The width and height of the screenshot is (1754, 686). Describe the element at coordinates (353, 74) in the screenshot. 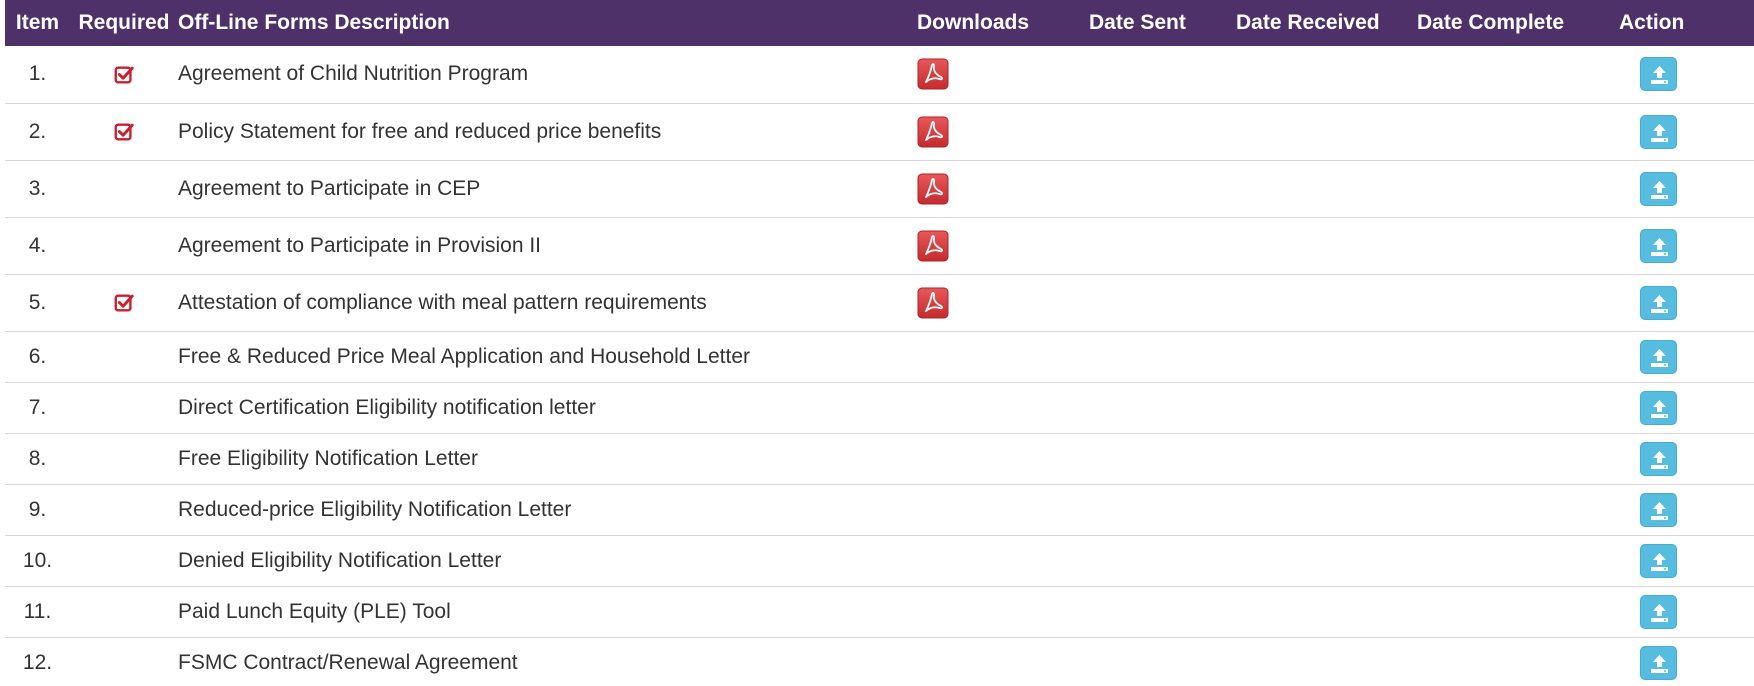

I see `form-description: Agreement of Child Nutrition Program` at that location.